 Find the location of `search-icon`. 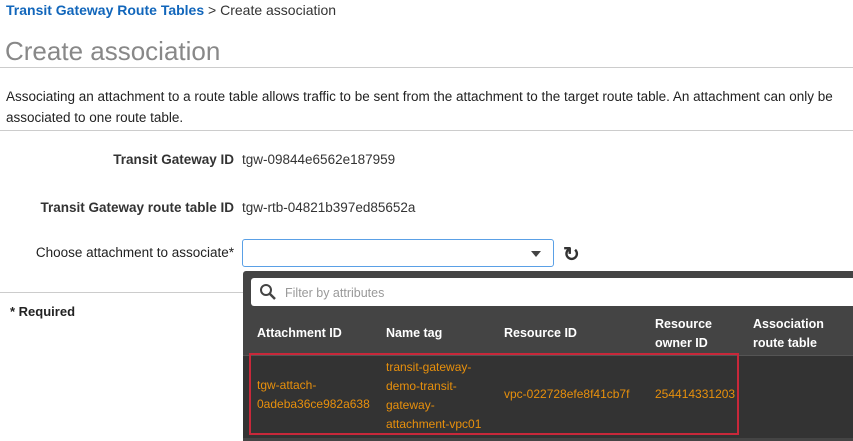

search-icon is located at coordinates (268, 292).